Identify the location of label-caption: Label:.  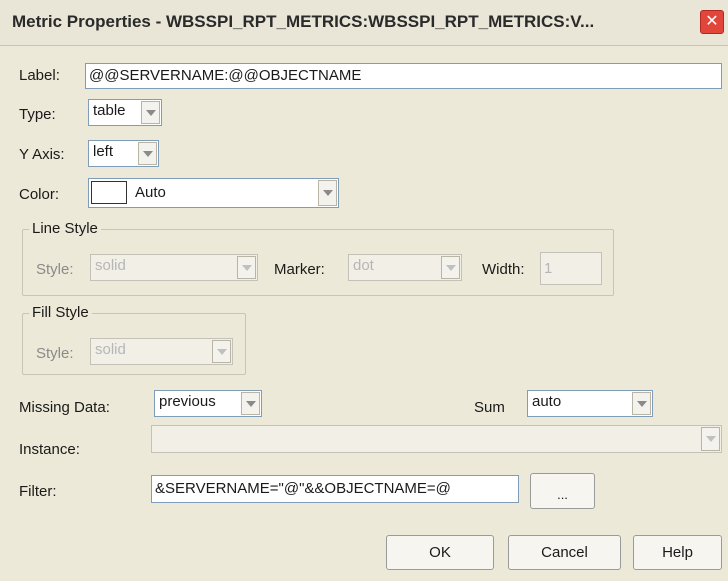
(39, 75).